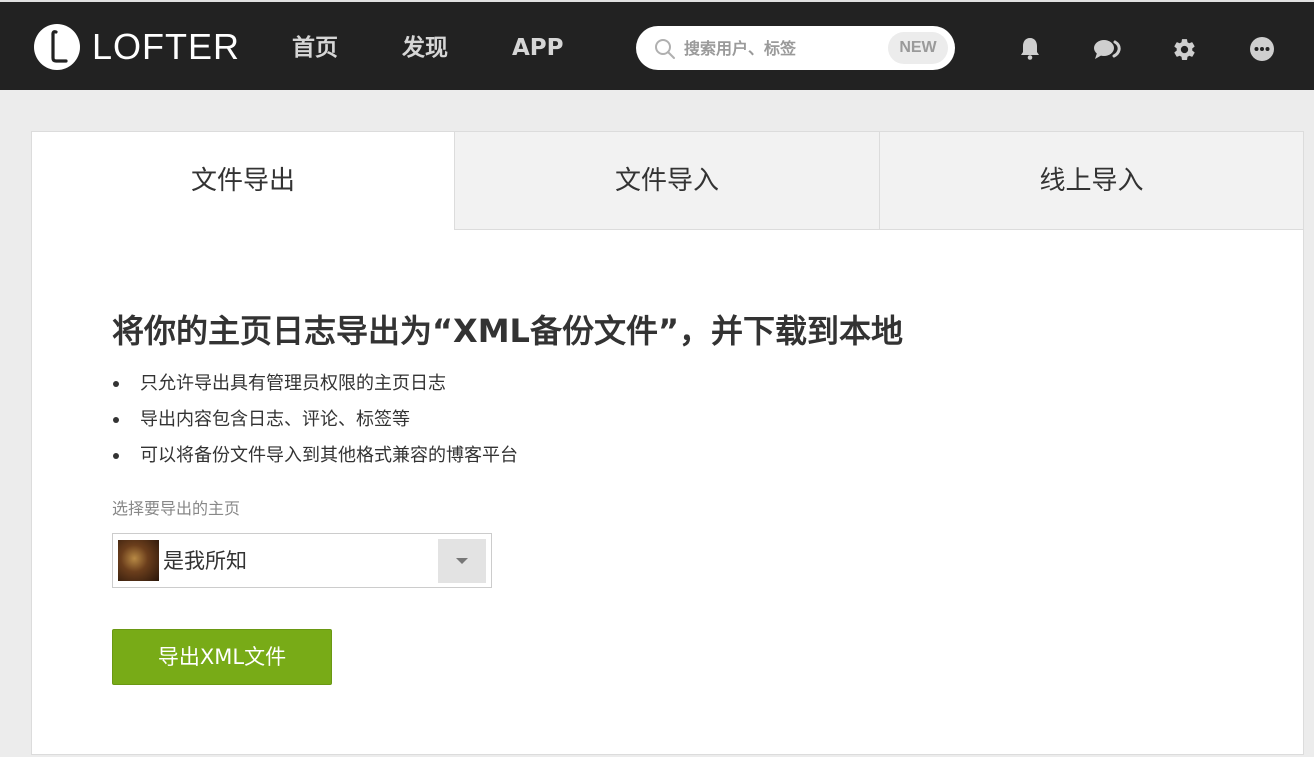 This screenshot has width=1314, height=757. Describe the element at coordinates (1262, 51) in the screenshot. I see `more-icon` at that location.